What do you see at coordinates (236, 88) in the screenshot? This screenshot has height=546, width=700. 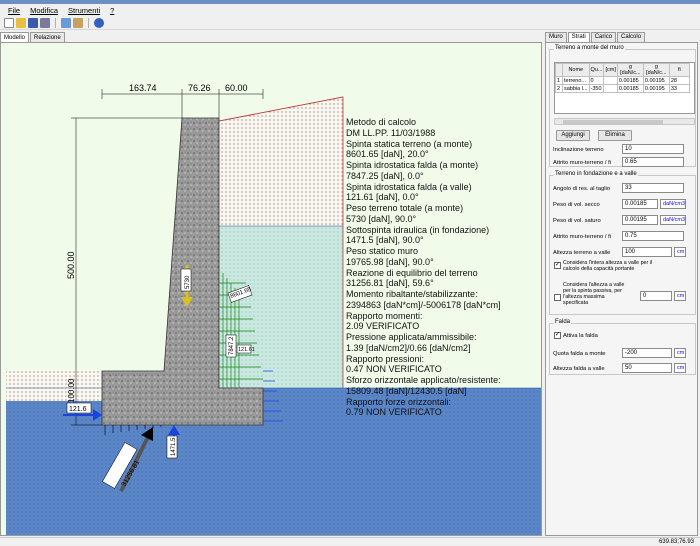 I see `dim-label-3: 60.00` at bounding box center [236, 88].